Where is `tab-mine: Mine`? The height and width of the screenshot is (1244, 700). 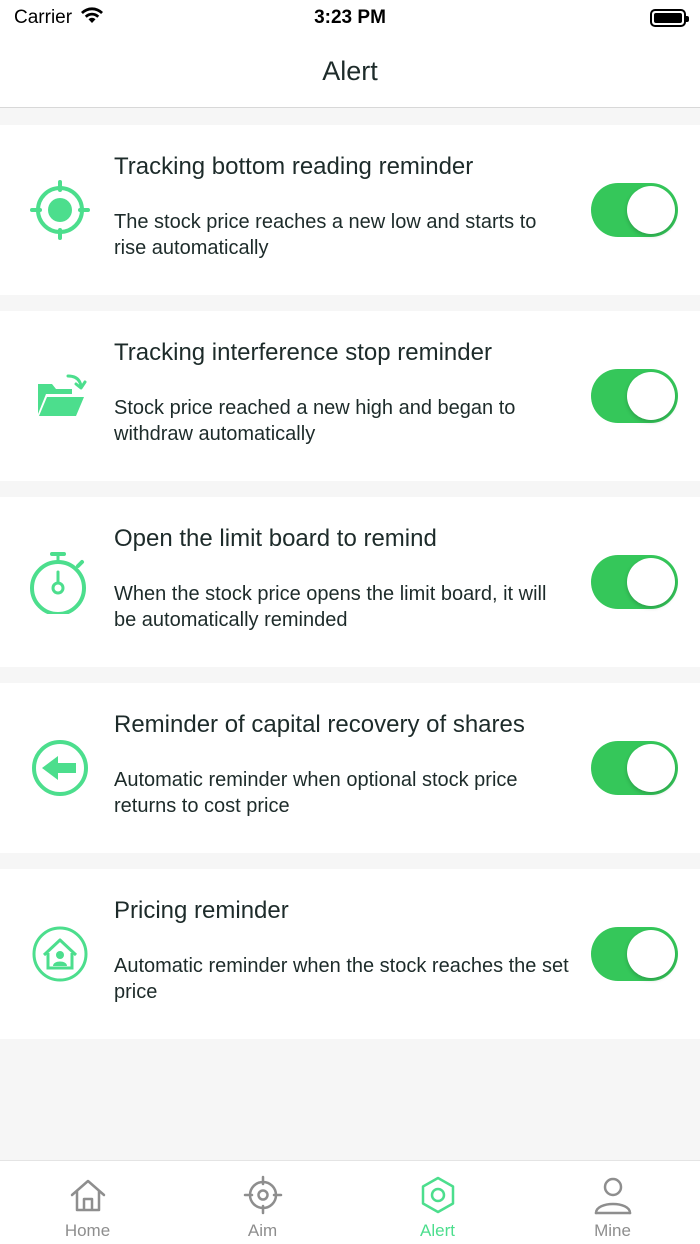
tab-mine: Mine is located at coordinates (612, 1202).